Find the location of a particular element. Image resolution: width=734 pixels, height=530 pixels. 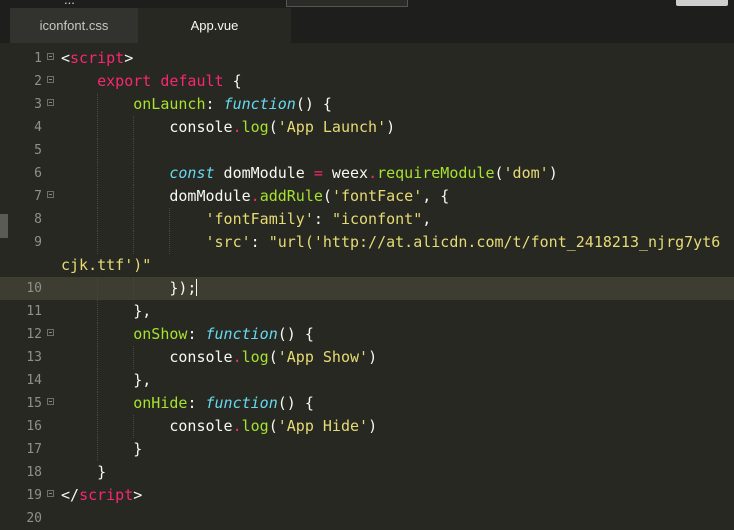

code-line: 2 export default { is located at coordinates (367, 81).